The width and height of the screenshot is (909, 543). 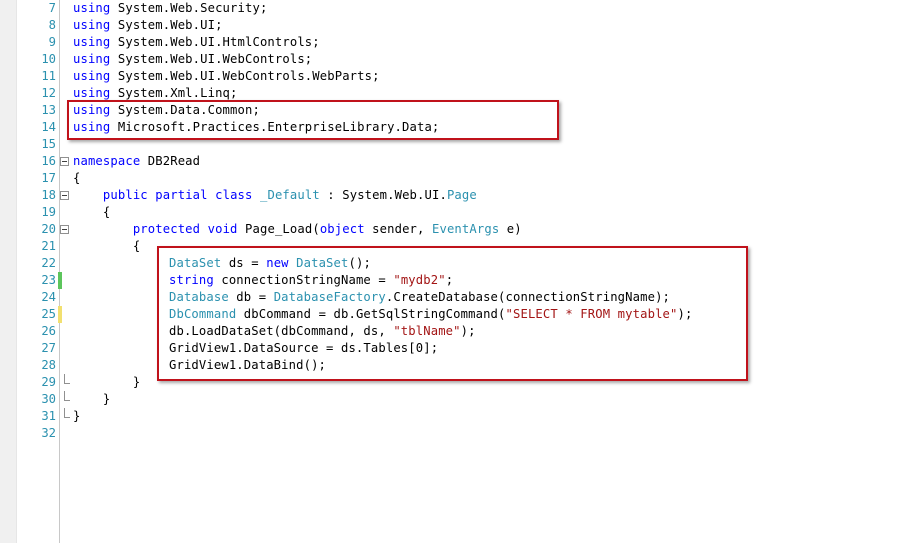 I want to click on keyword: protected, so click(x=166, y=229).